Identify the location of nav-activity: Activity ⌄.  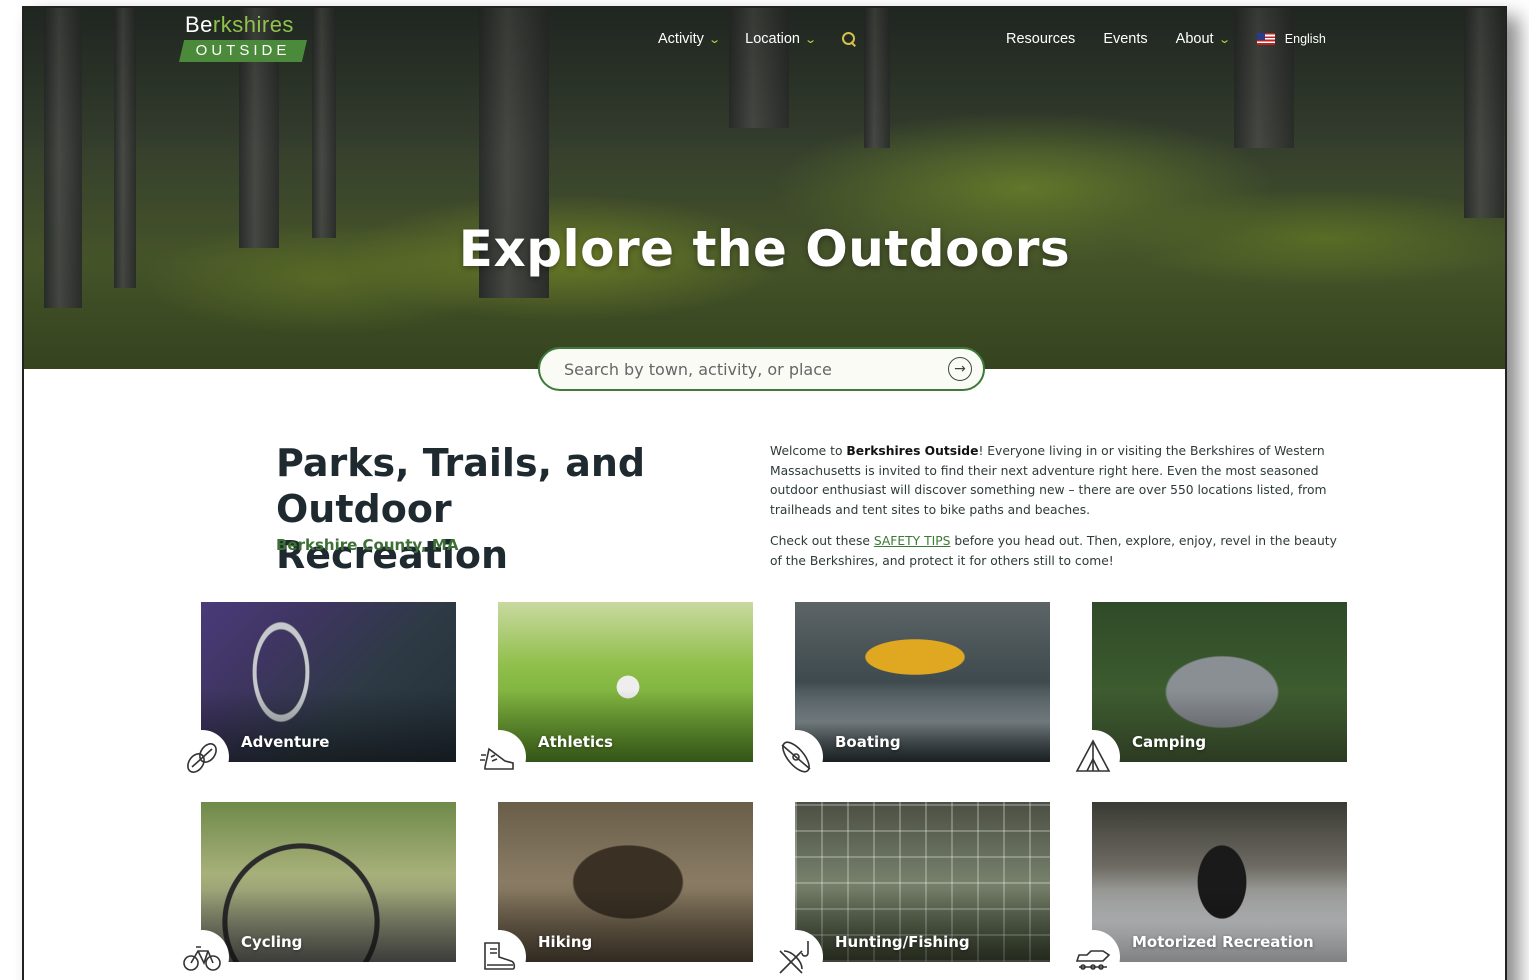
(689, 39).